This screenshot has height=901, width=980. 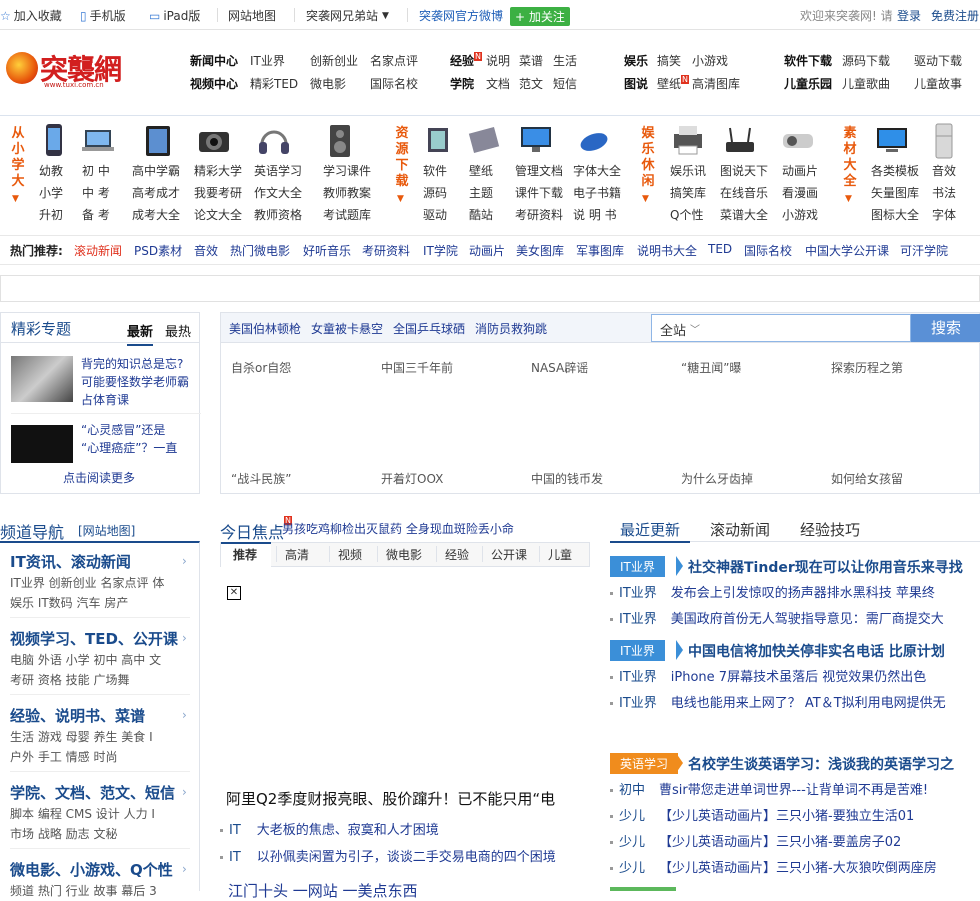 I want to click on category-link: 高考成才, so click(x=156, y=192).